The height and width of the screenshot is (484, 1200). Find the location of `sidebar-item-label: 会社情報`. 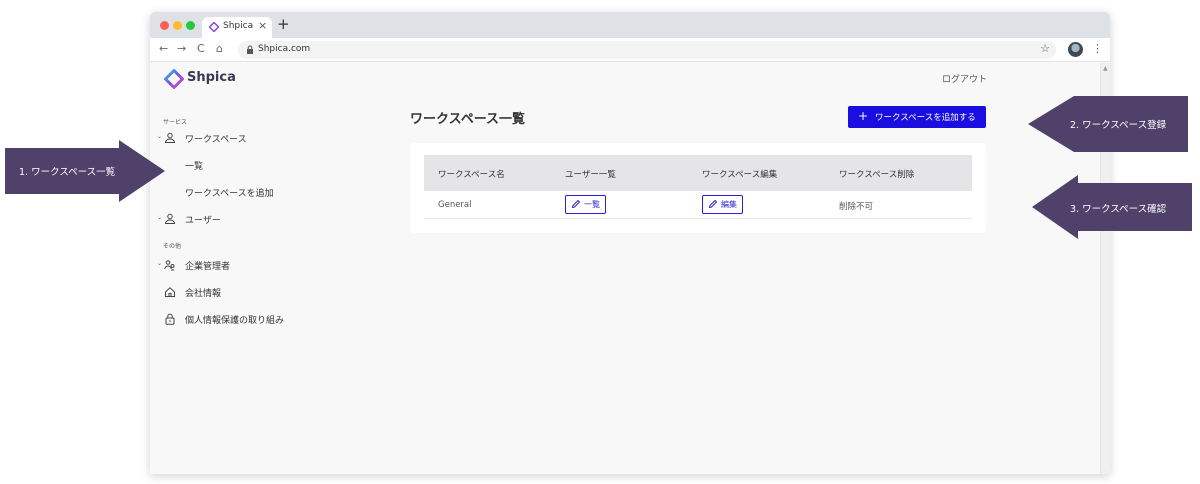

sidebar-item-label: 会社情報 is located at coordinates (203, 294).